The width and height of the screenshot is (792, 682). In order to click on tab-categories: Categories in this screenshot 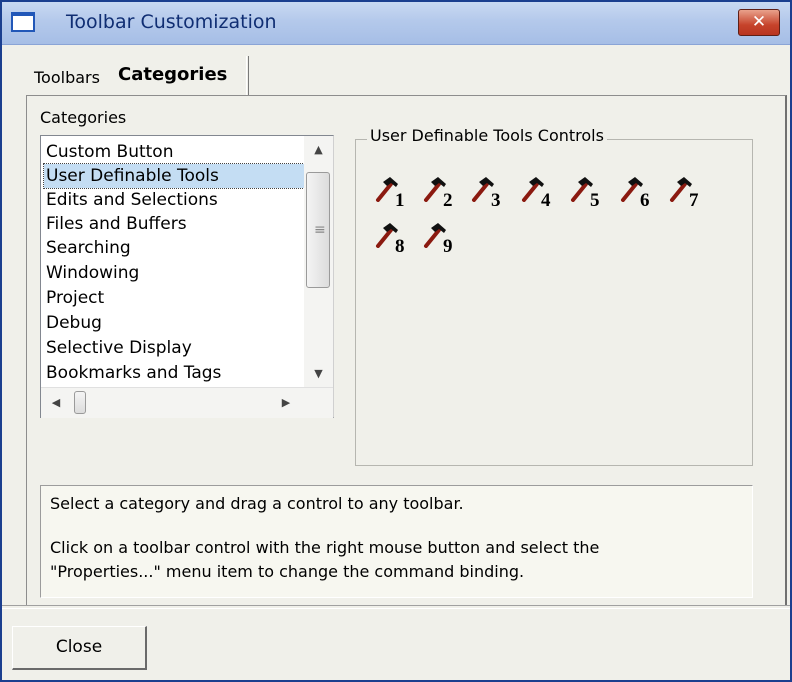, I will do `click(172, 74)`.